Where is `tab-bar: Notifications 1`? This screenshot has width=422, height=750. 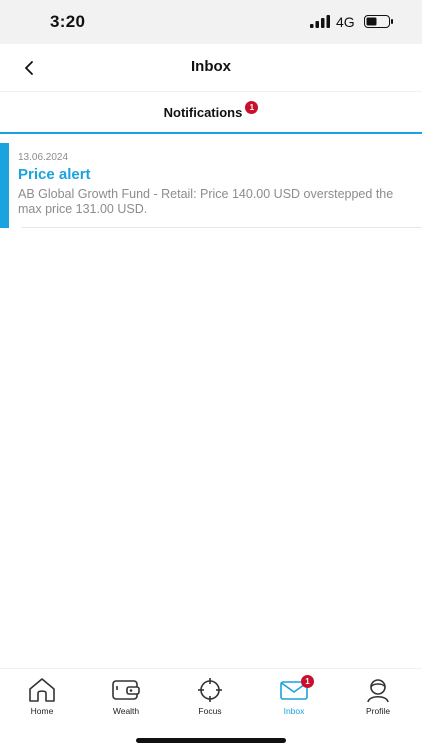
tab-bar: Notifications 1 is located at coordinates (211, 113).